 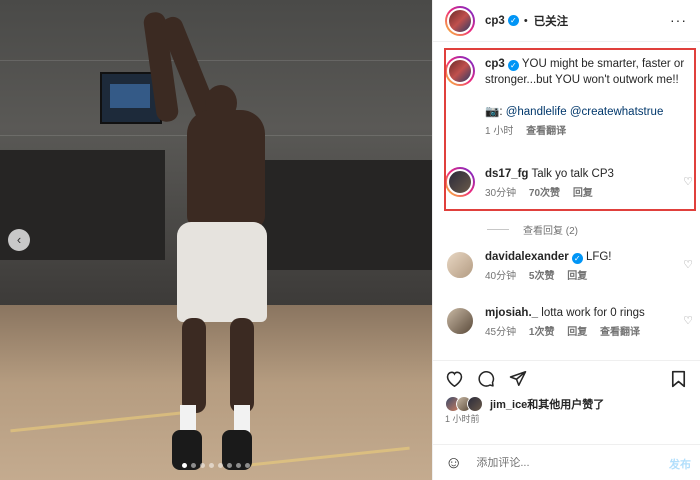 What do you see at coordinates (544, 193) in the screenshot?
I see `comment-likes-count: 70次赞` at bounding box center [544, 193].